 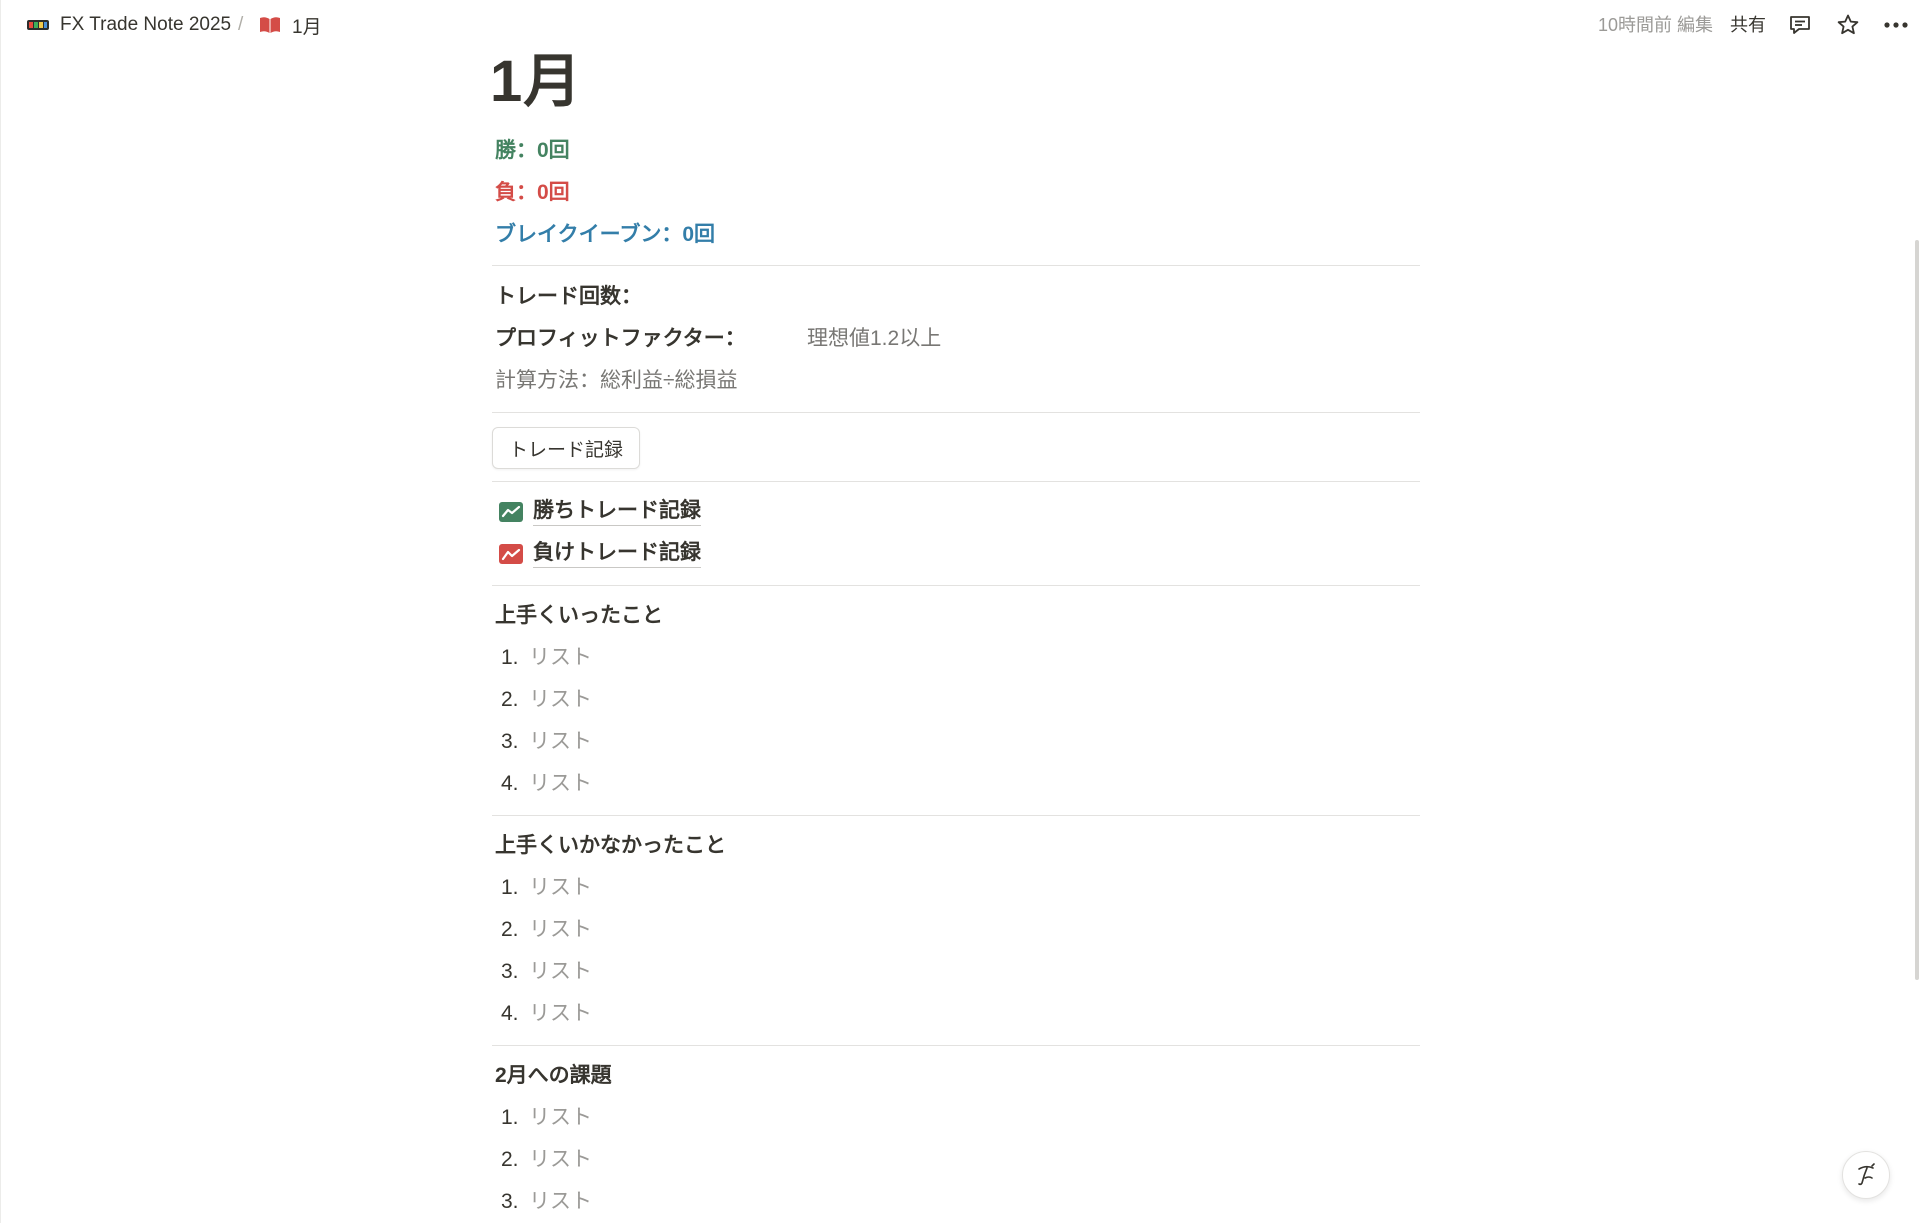 What do you see at coordinates (616, 381) in the screenshot?
I see `calc-method: 計算方法：総利益÷総損益` at bounding box center [616, 381].